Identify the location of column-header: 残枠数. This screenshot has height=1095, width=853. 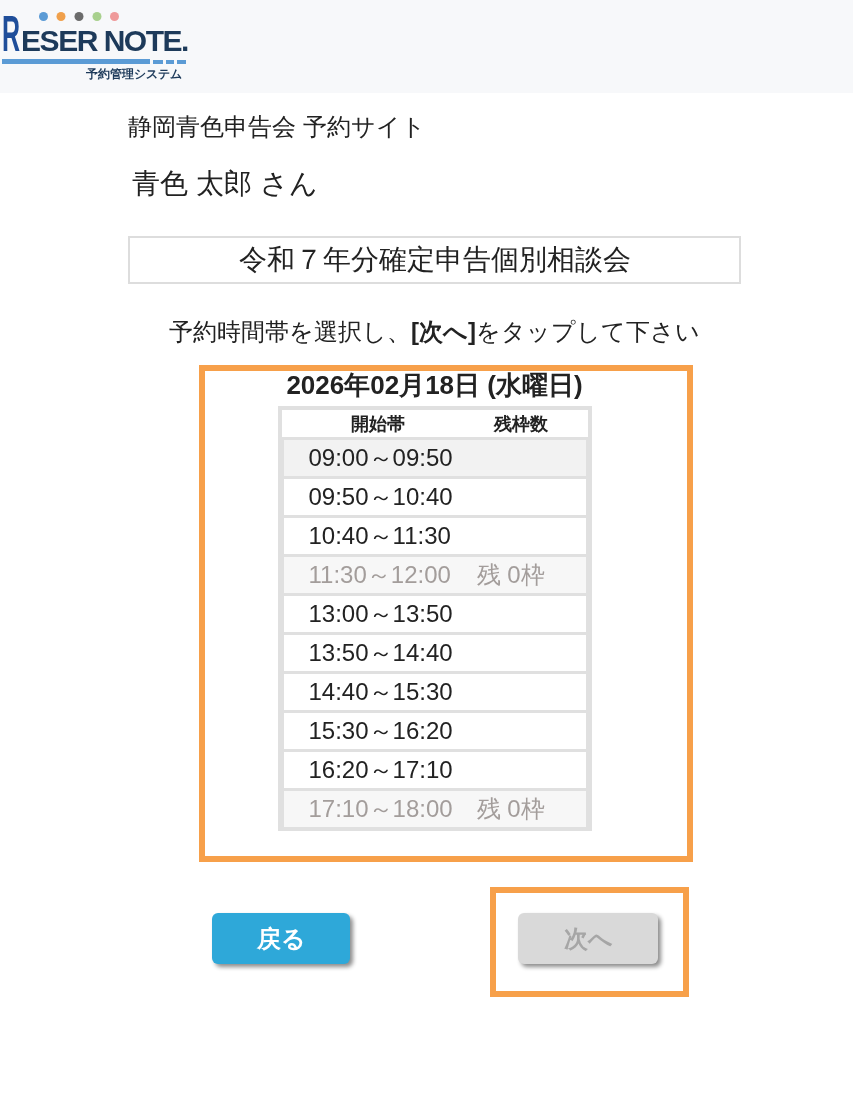
(520, 423).